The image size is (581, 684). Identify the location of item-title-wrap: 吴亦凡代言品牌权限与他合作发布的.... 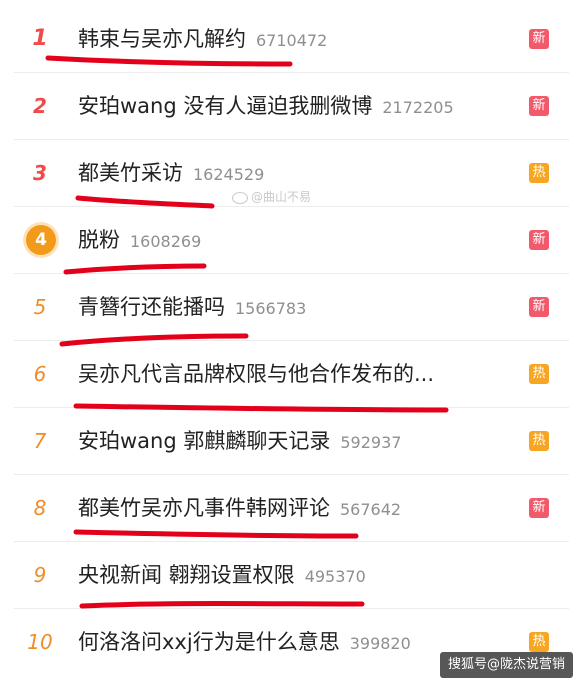
(256, 374).